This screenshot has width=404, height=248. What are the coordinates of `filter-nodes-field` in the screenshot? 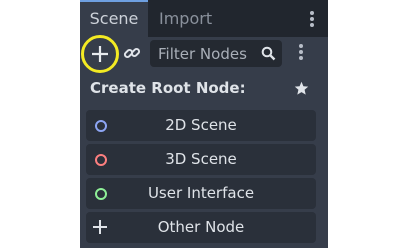 It's located at (216, 53).